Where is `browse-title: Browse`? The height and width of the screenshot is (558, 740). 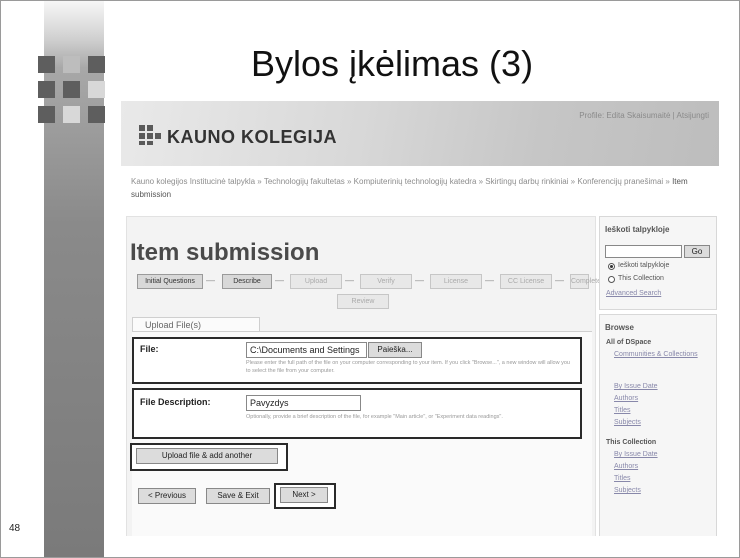
browse-title: Browse is located at coordinates (619, 327).